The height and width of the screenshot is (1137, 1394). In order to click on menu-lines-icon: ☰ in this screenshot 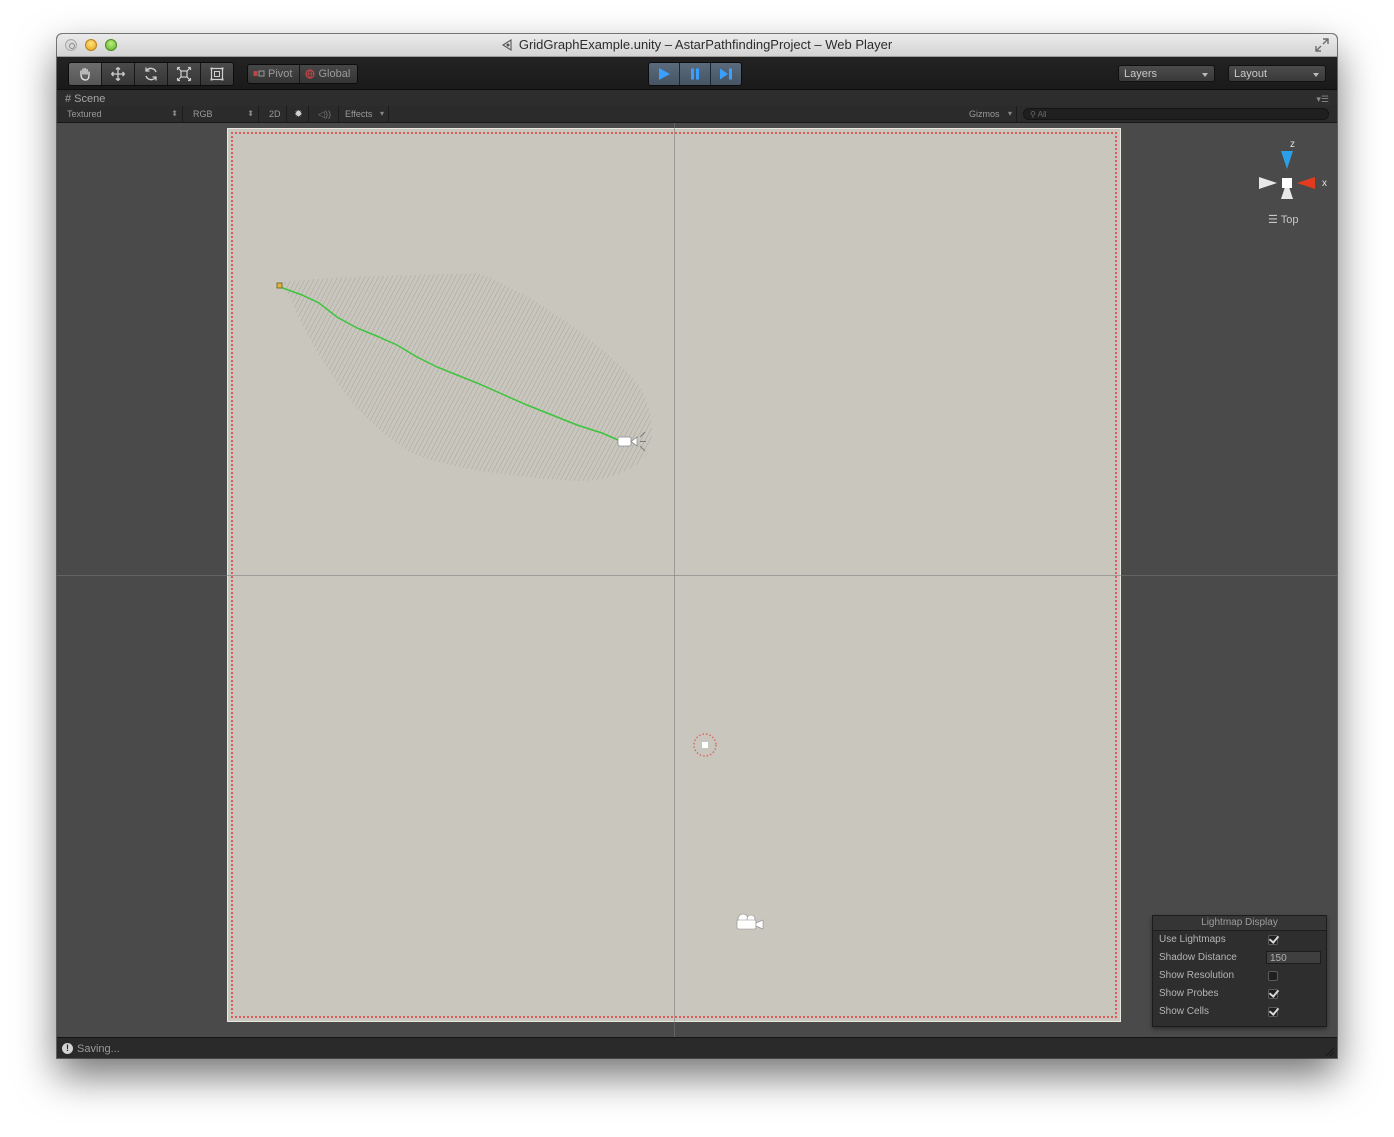, I will do `click(1273, 220)`.